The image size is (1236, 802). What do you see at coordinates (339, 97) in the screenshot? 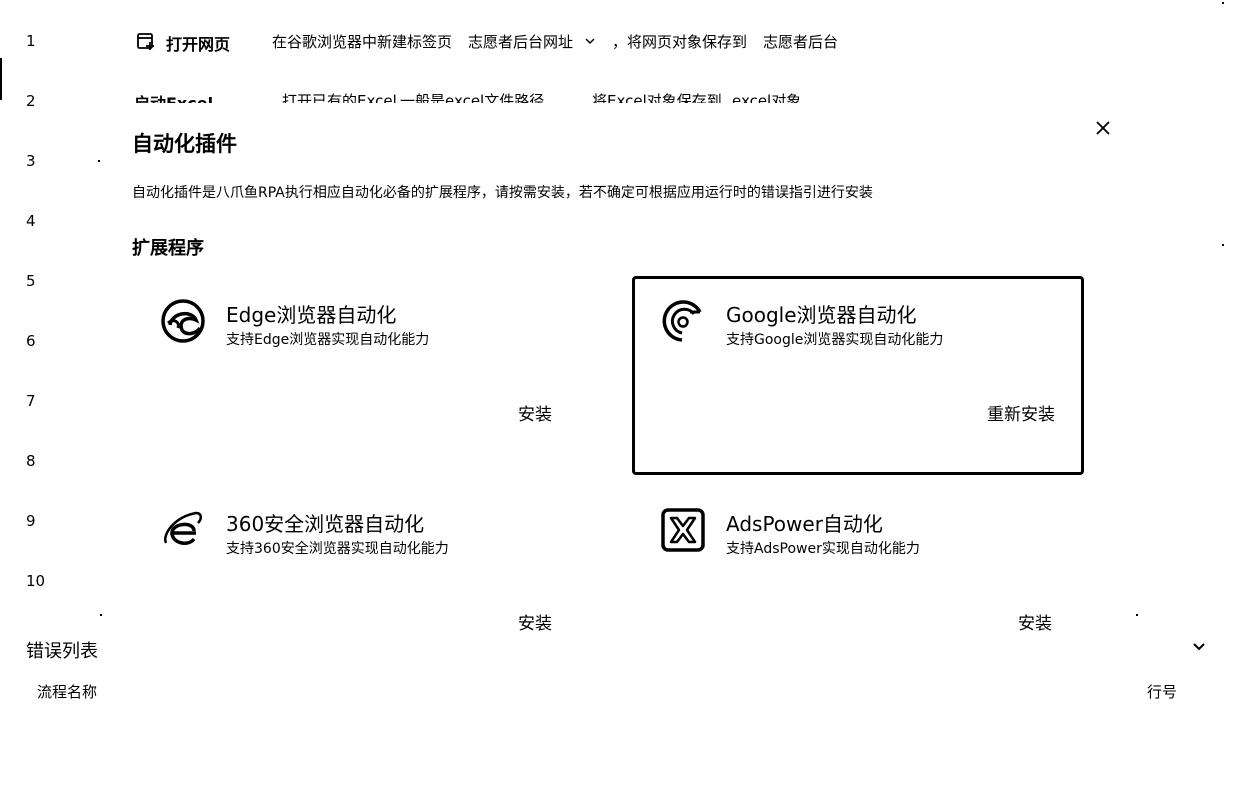
I see `step-text: 打开已有的Excel` at bounding box center [339, 97].